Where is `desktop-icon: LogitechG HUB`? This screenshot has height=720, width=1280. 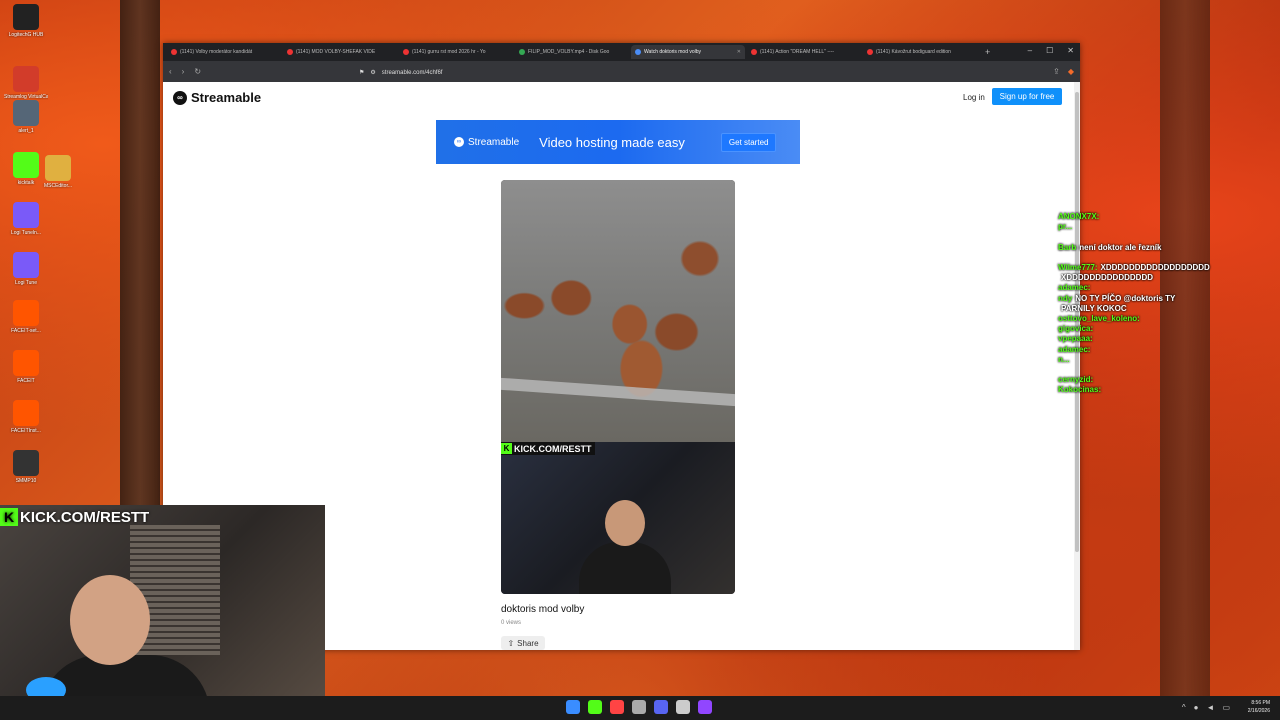 desktop-icon: LogitechG HUB is located at coordinates (26, 21).